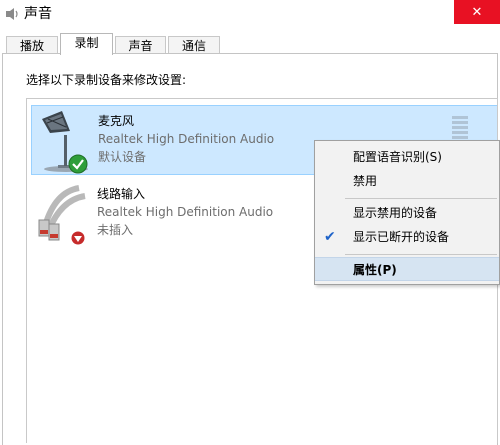 The height and width of the screenshot is (445, 500). I want to click on close-icon: ✕, so click(477, 12).